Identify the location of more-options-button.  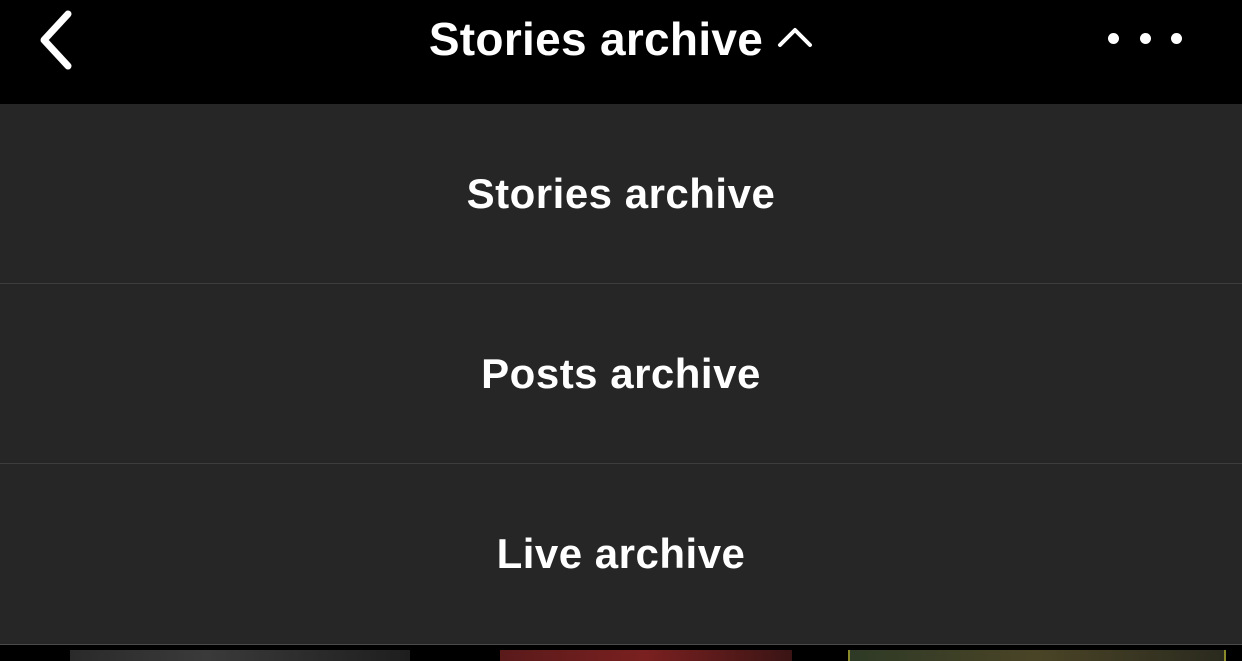
(1145, 38).